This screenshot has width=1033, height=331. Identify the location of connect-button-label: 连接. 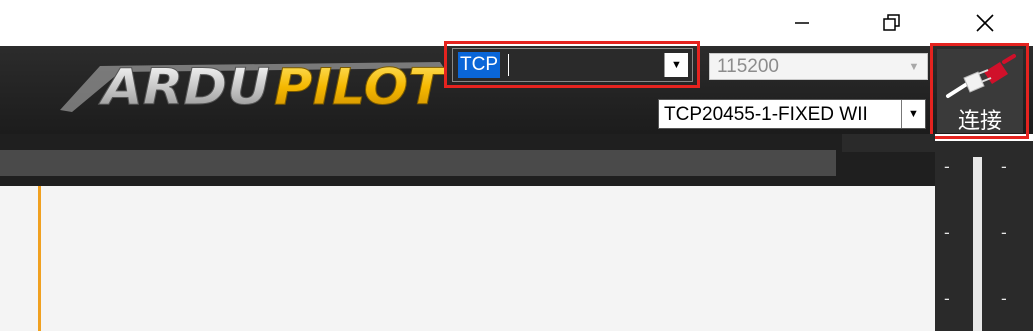
(979, 121).